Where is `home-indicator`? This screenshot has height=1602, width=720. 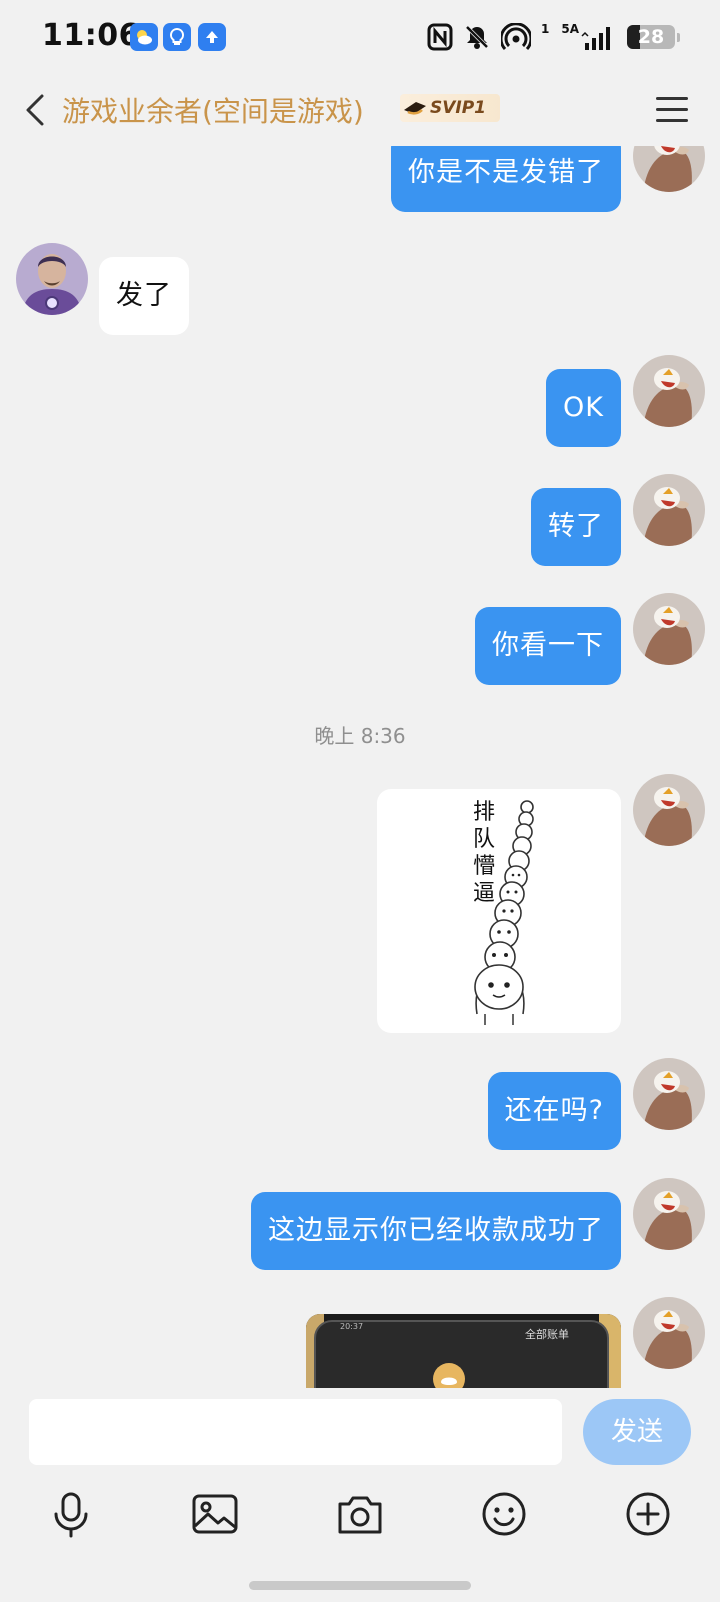 home-indicator is located at coordinates (360, 1585).